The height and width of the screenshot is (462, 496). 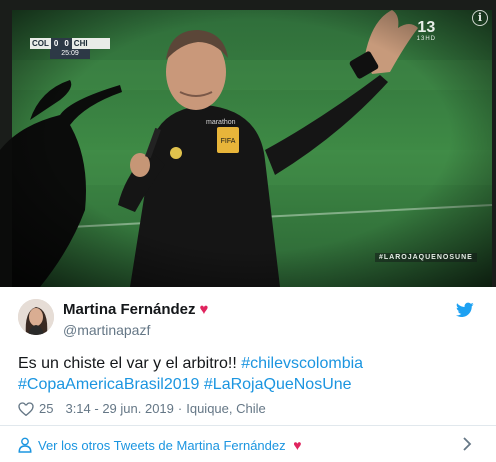 I want to click on like-count: 25, so click(x=46, y=408).